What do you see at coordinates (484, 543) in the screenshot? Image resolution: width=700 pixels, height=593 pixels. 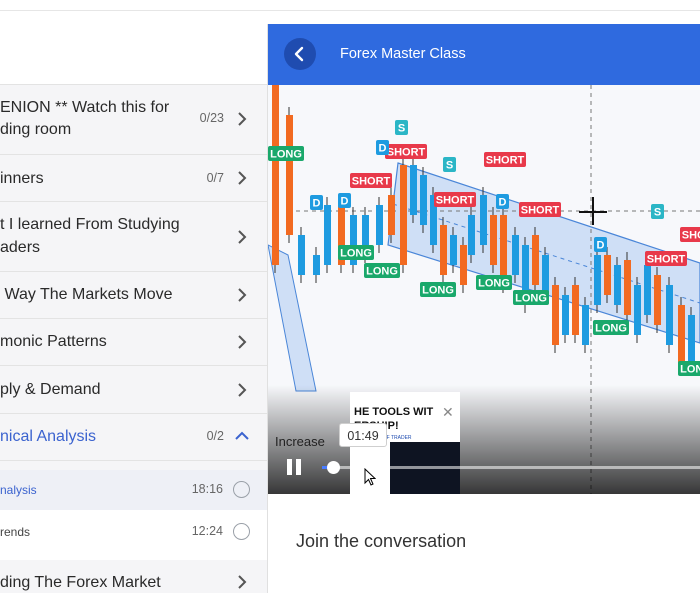 I see `conversation-area: Join the conversation` at bounding box center [484, 543].